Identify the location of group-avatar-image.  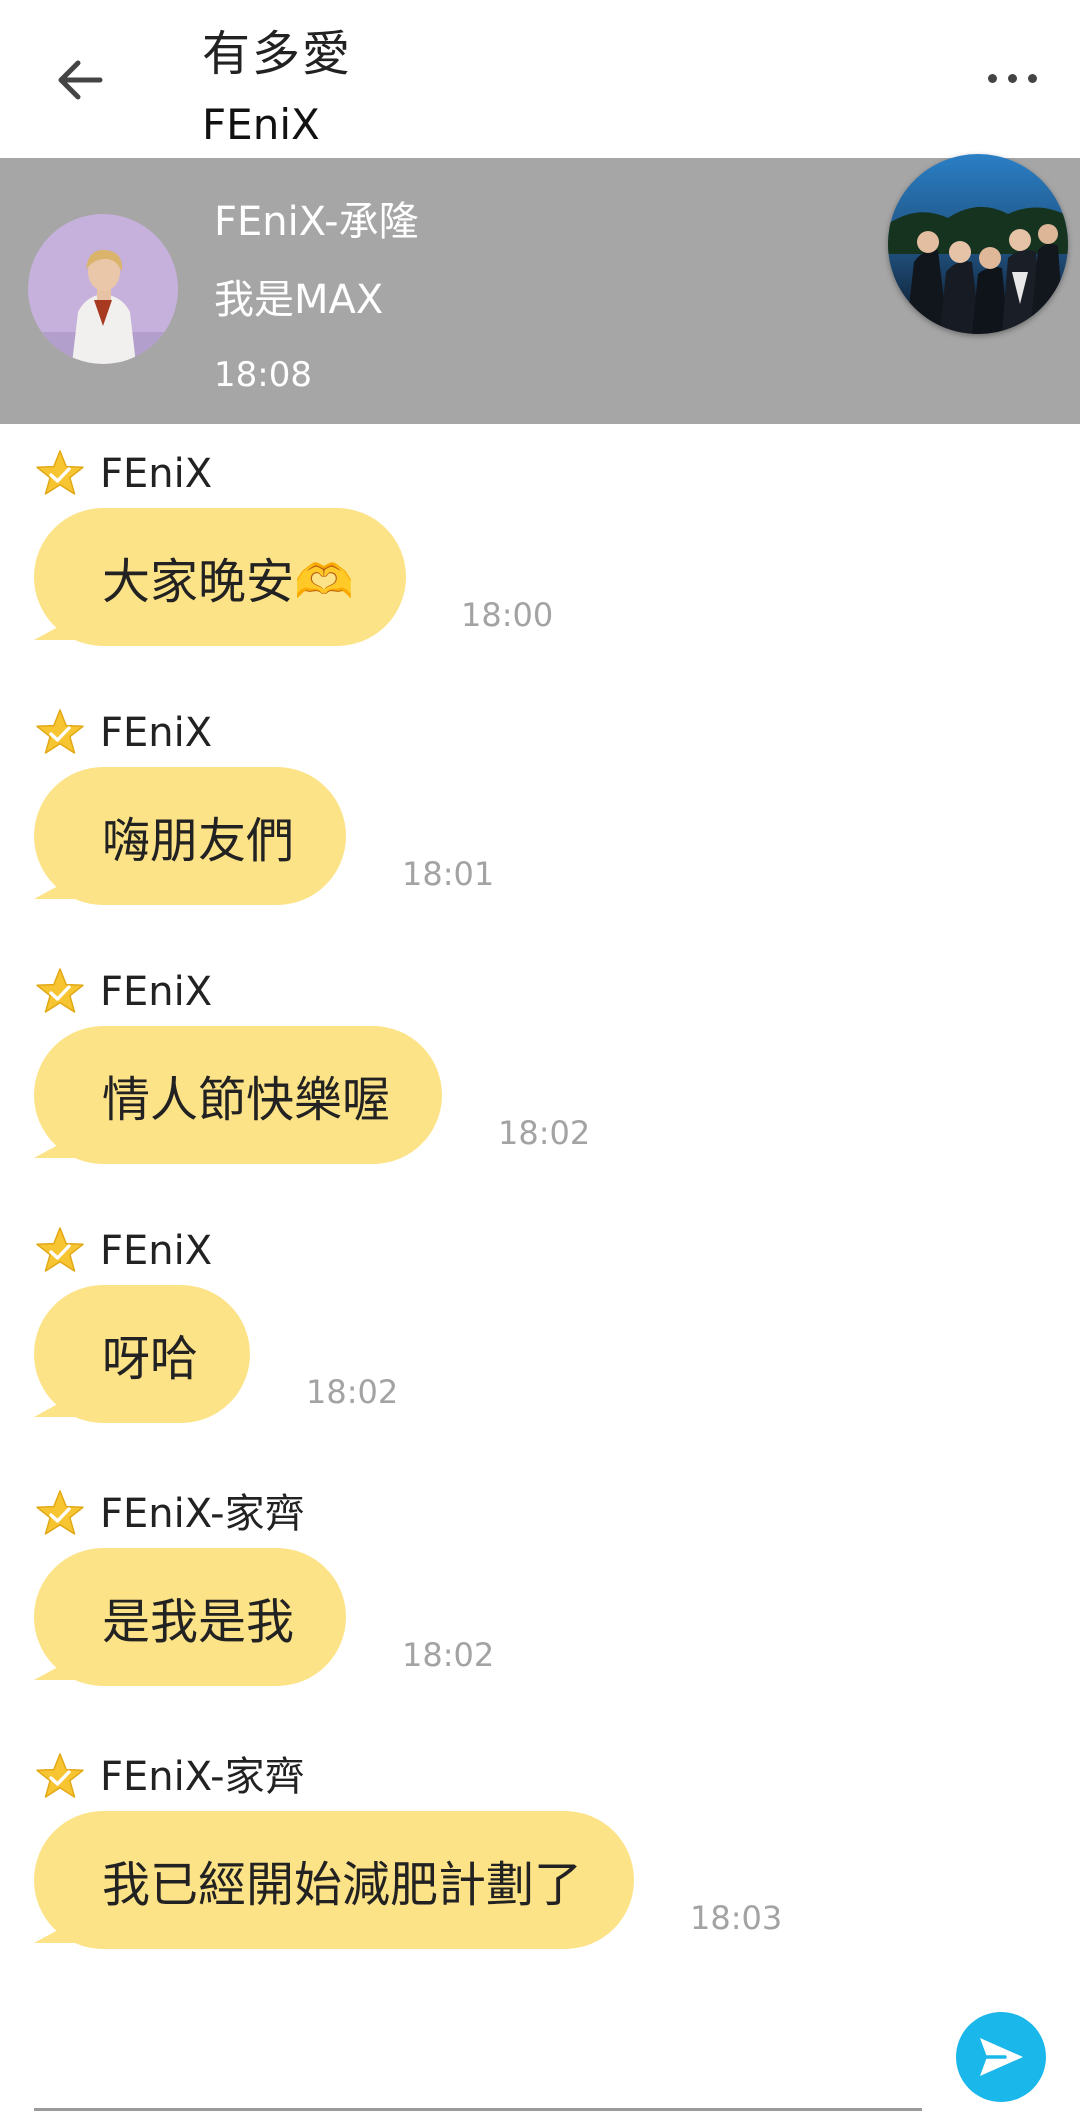
(978, 244).